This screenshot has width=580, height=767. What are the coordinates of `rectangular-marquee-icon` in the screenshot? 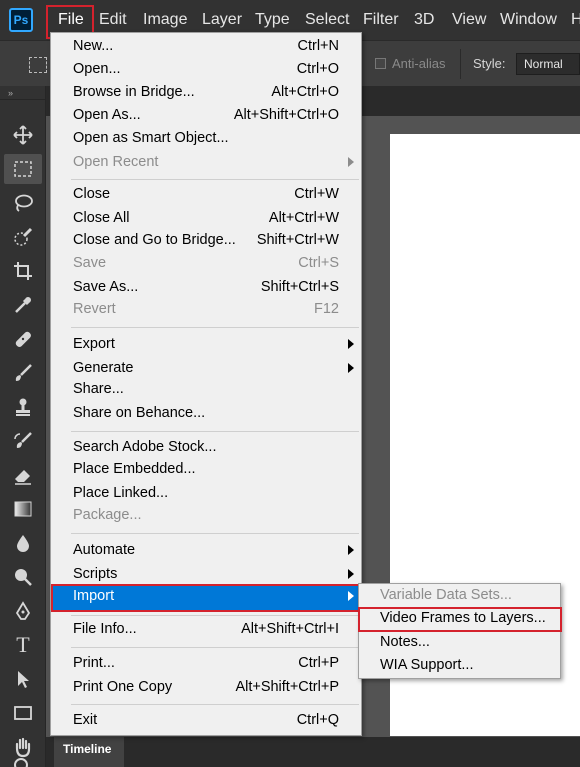 It's located at (23, 169).